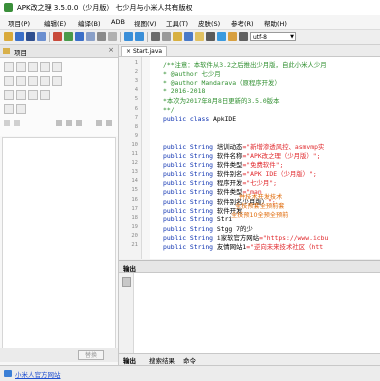 Image resolution: width=380 pixels, height=381 pixels. Describe the element at coordinates (7, 123) in the screenshot. I see `tree-icon` at that location.